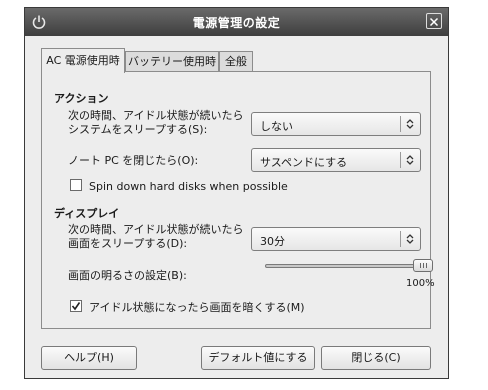  I want to click on spin-down-checkbox: Spin down hard disks when possible, so click(179, 186).